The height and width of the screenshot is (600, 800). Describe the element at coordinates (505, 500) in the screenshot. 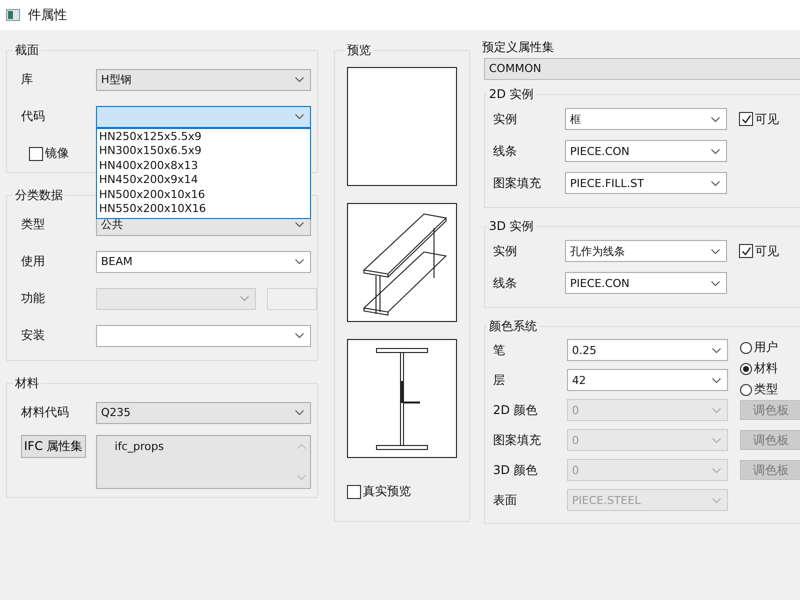

I see `field-label: 表面` at that location.